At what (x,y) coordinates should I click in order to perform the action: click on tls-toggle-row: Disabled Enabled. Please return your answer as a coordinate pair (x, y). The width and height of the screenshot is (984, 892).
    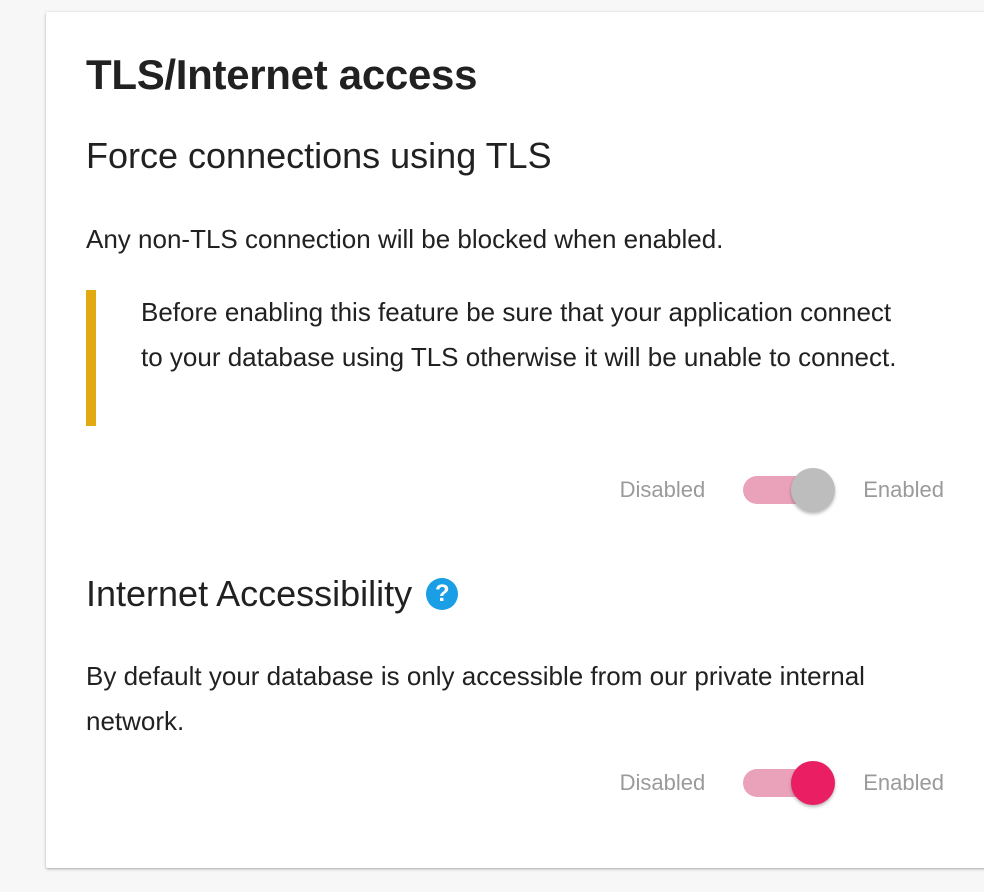
    Looking at the image, I should click on (782, 490).